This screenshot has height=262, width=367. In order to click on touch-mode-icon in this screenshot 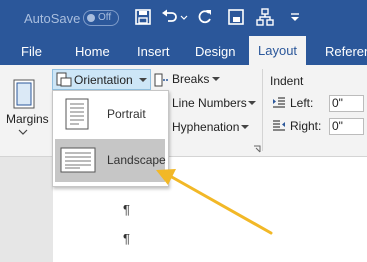, I will do `click(236, 17)`.